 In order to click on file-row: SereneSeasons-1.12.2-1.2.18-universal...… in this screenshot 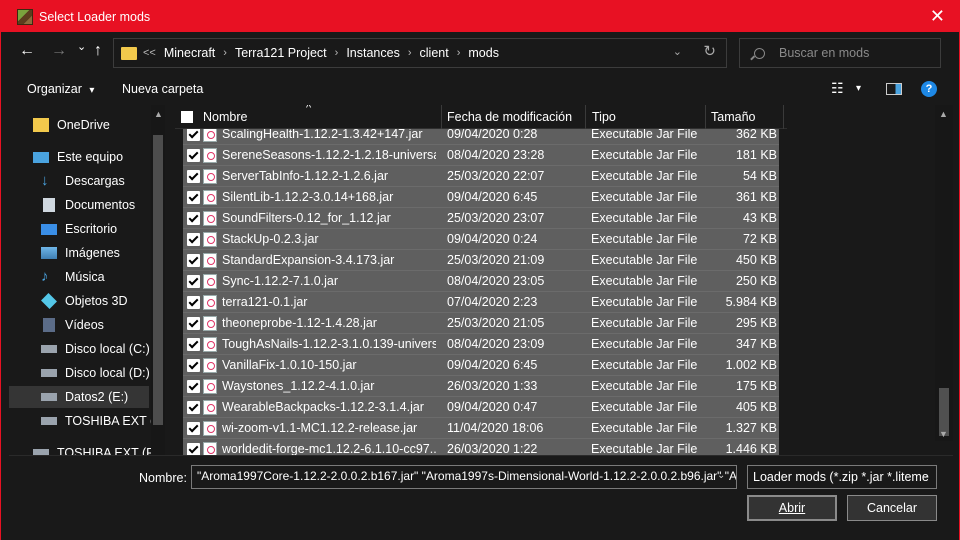, I will do `click(481, 155)`.